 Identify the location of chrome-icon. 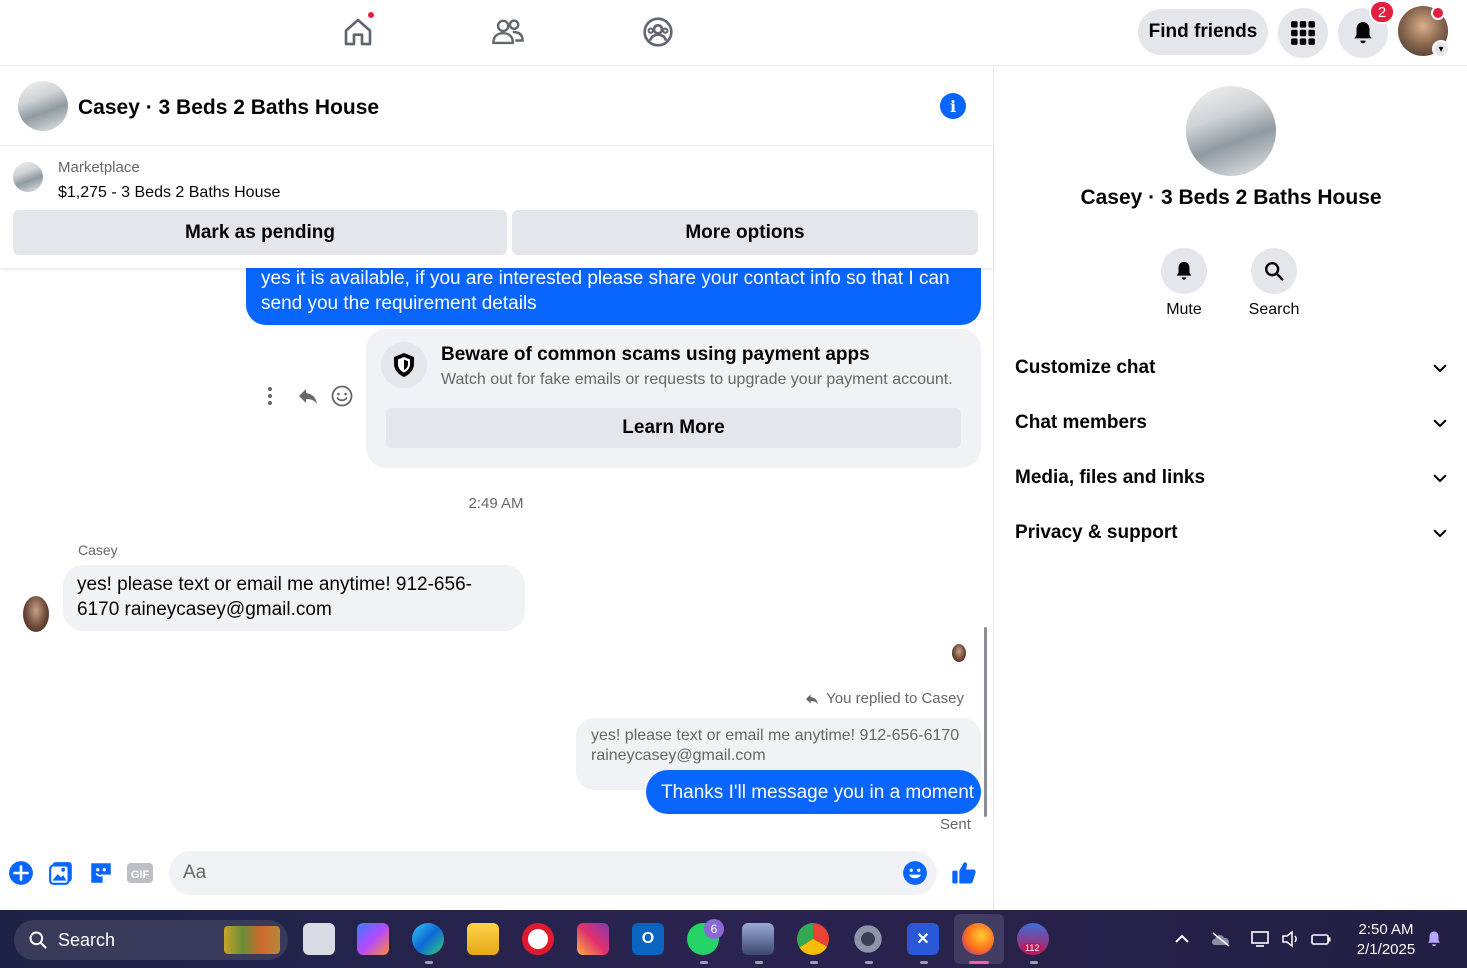
(813, 939).